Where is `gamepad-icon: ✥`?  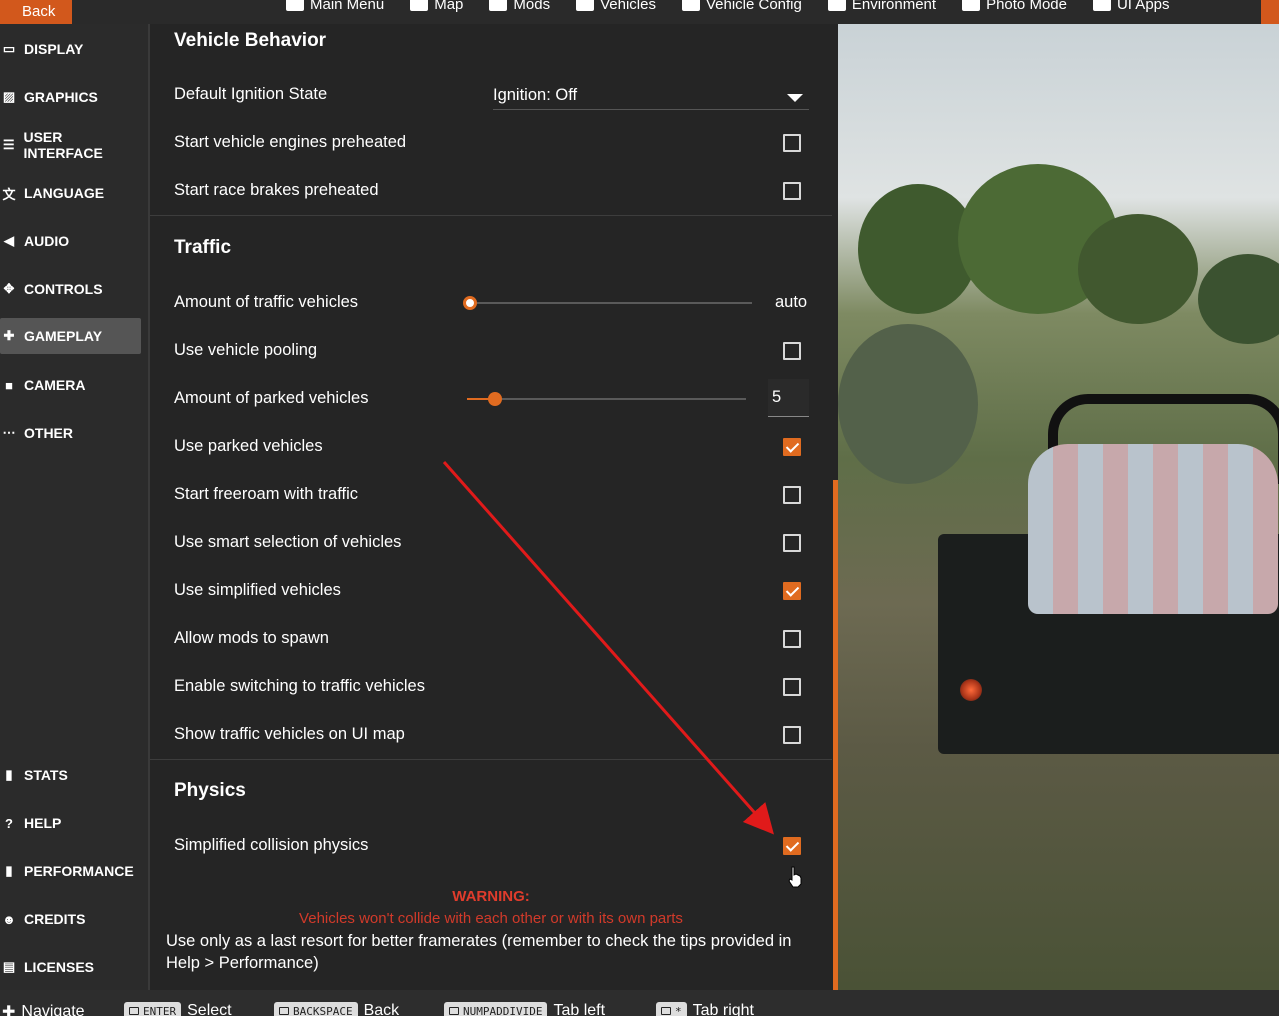 gamepad-icon: ✥ is located at coordinates (9, 288).